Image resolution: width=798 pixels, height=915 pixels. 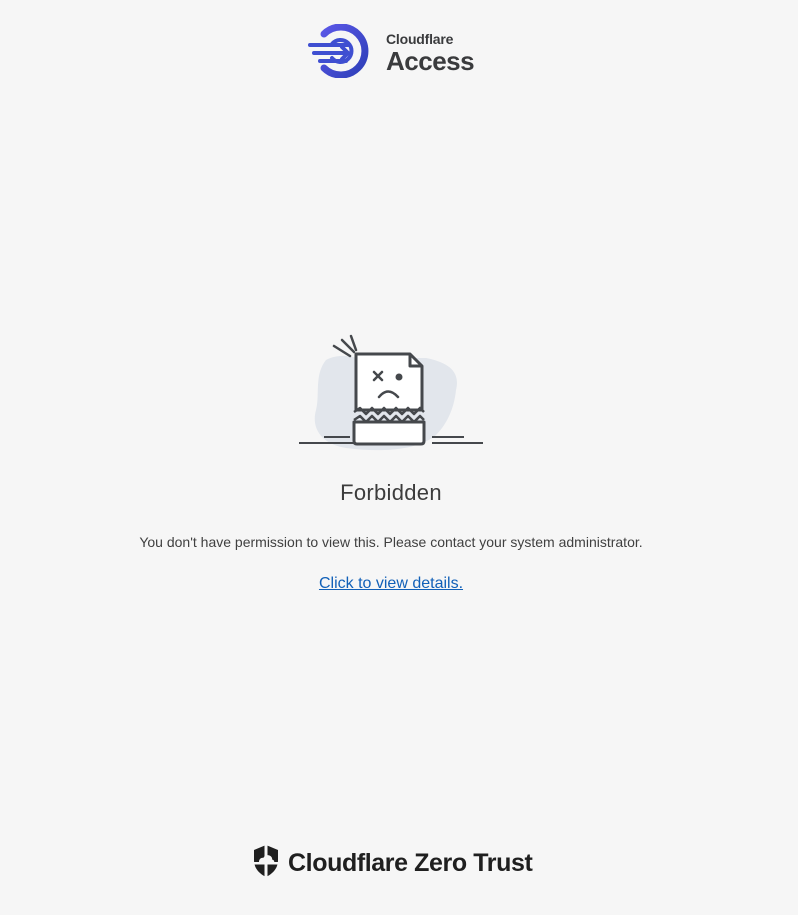 I want to click on page-title: Forbidden, so click(x=391, y=492).